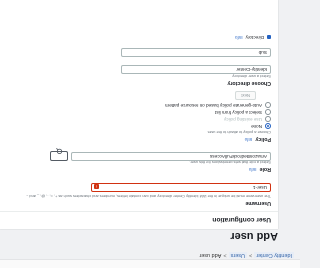  Describe the element at coordinates (210, 255) in the screenshot. I see `breadcrumb-item-current: Add user` at that location.